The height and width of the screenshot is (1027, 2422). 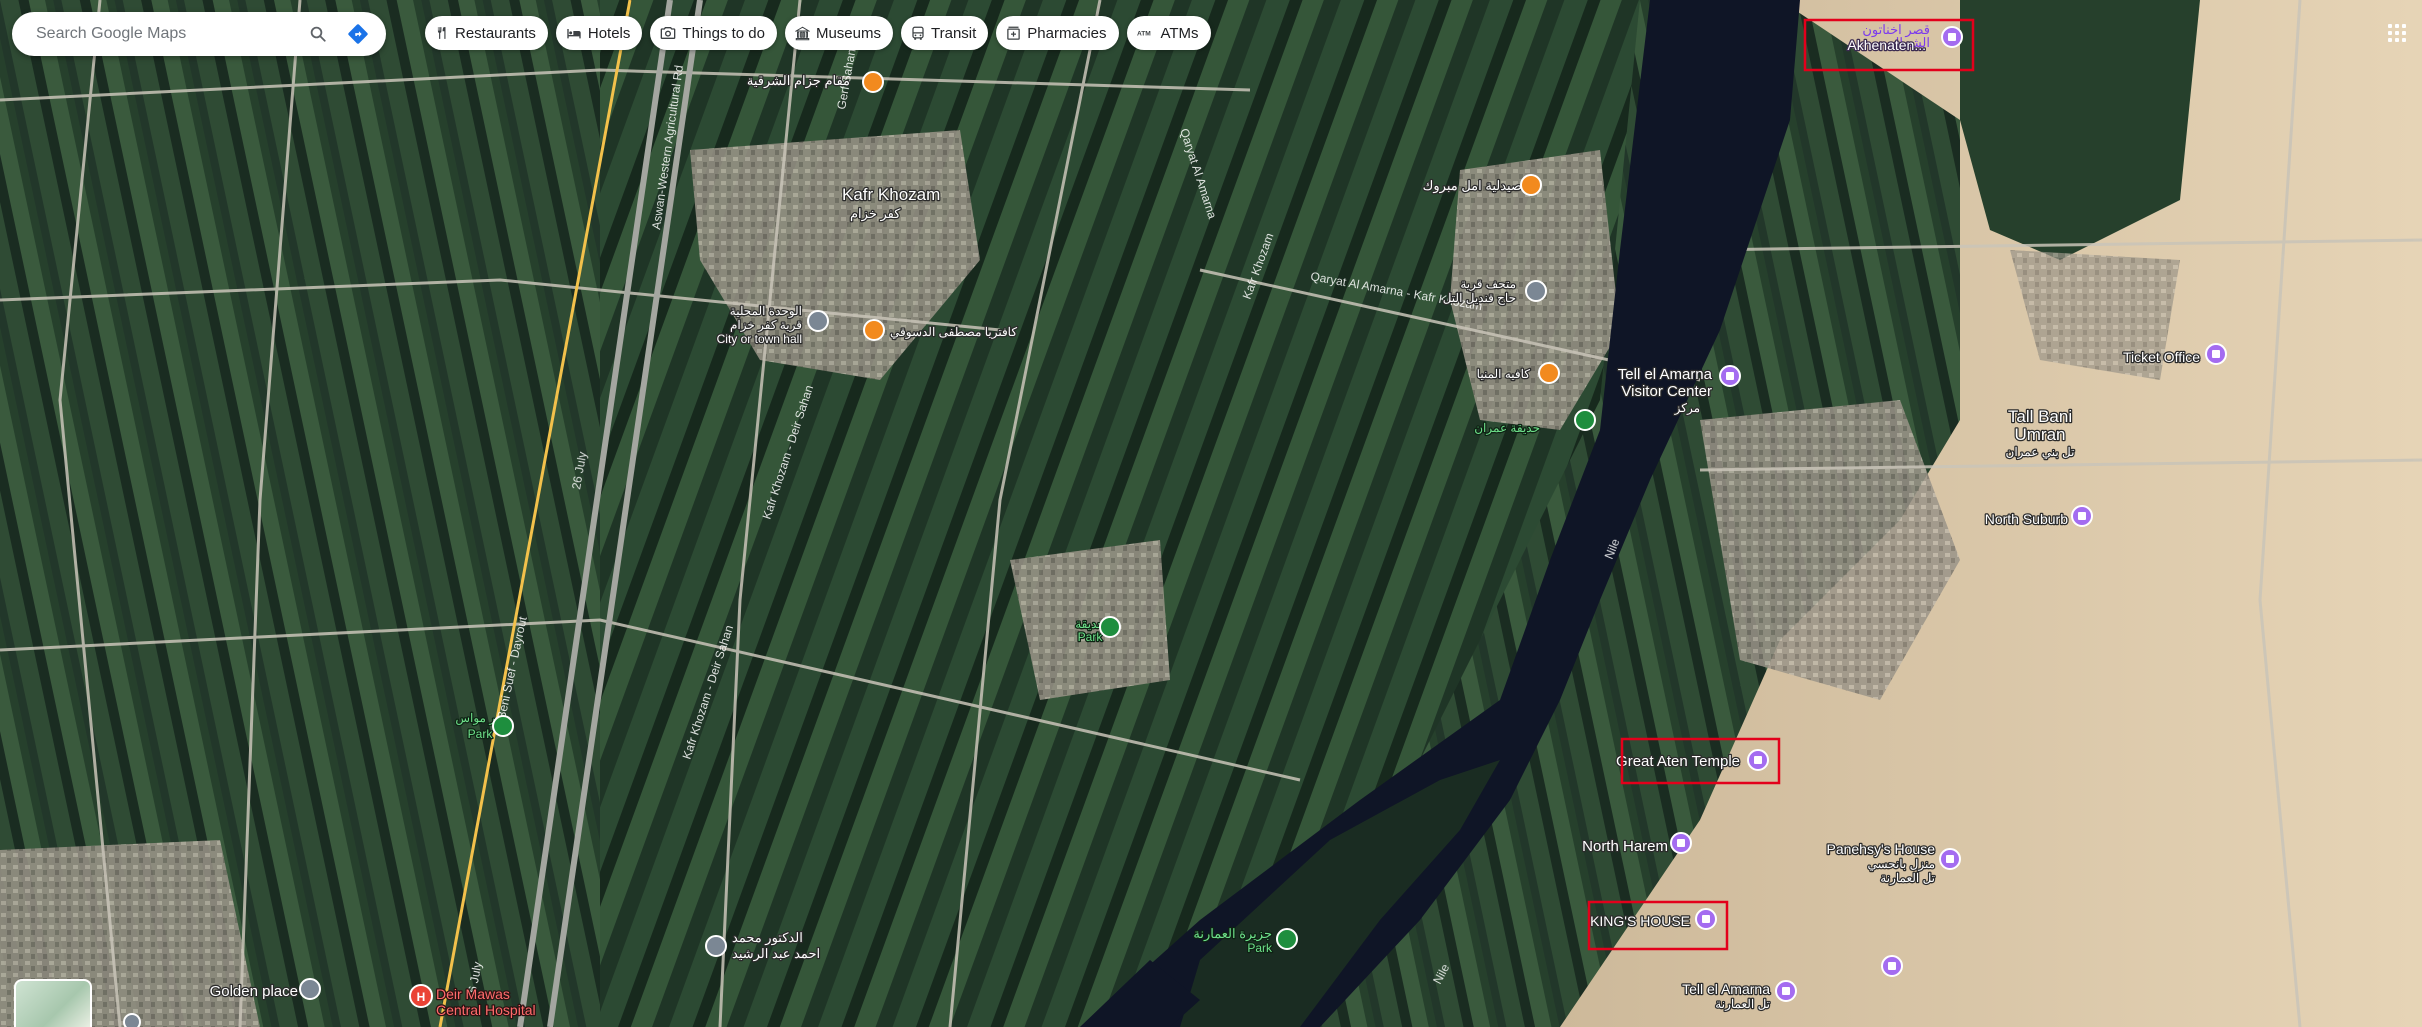 What do you see at coordinates (1536, 291) in the screenshot?
I see `museum-pin-village` at bounding box center [1536, 291].